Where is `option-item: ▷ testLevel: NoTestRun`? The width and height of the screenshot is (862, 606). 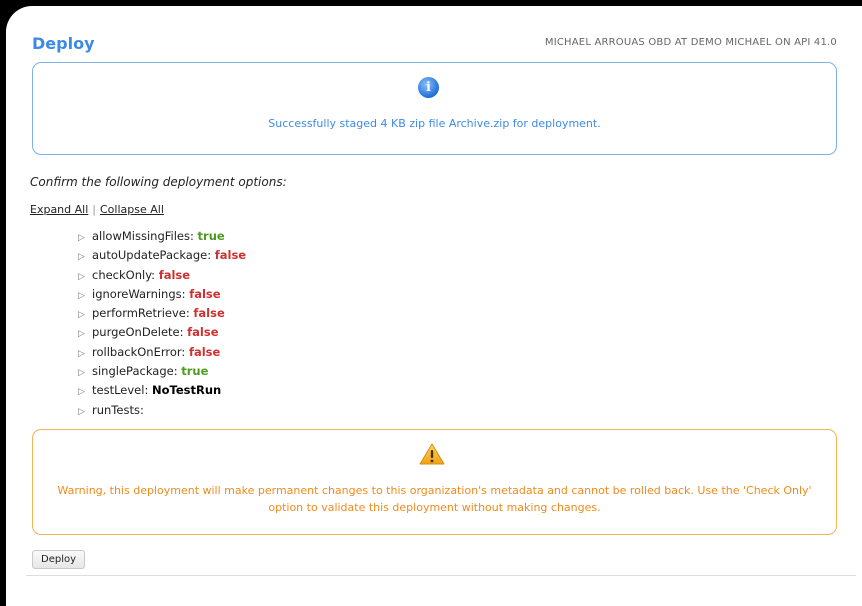 option-item: ▷ testLevel: NoTestRun is located at coordinates (162, 392).